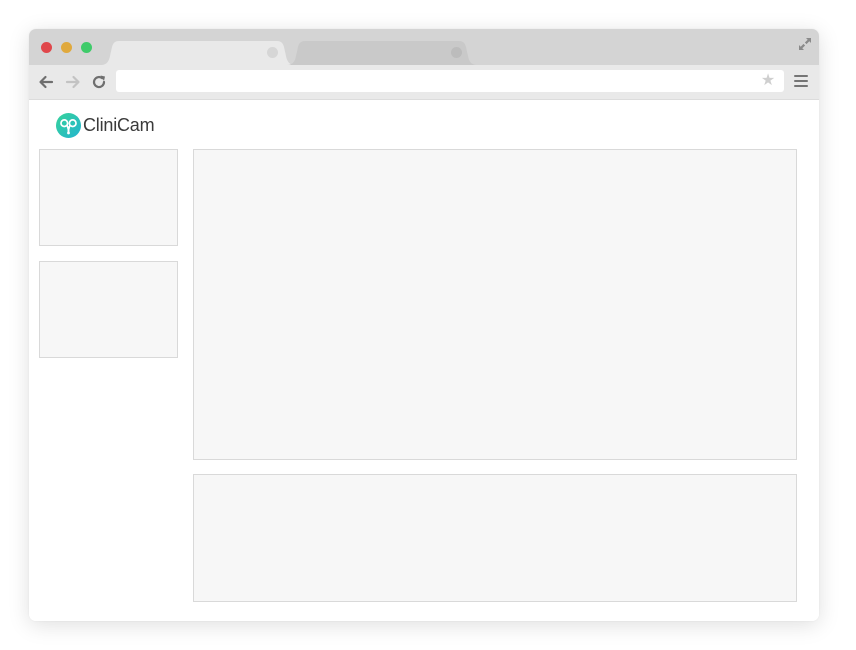 The width and height of the screenshot is (856, 650). Describe the element at coordinates (99, 82) in the screenshot. I see `reload-icon` at that location.